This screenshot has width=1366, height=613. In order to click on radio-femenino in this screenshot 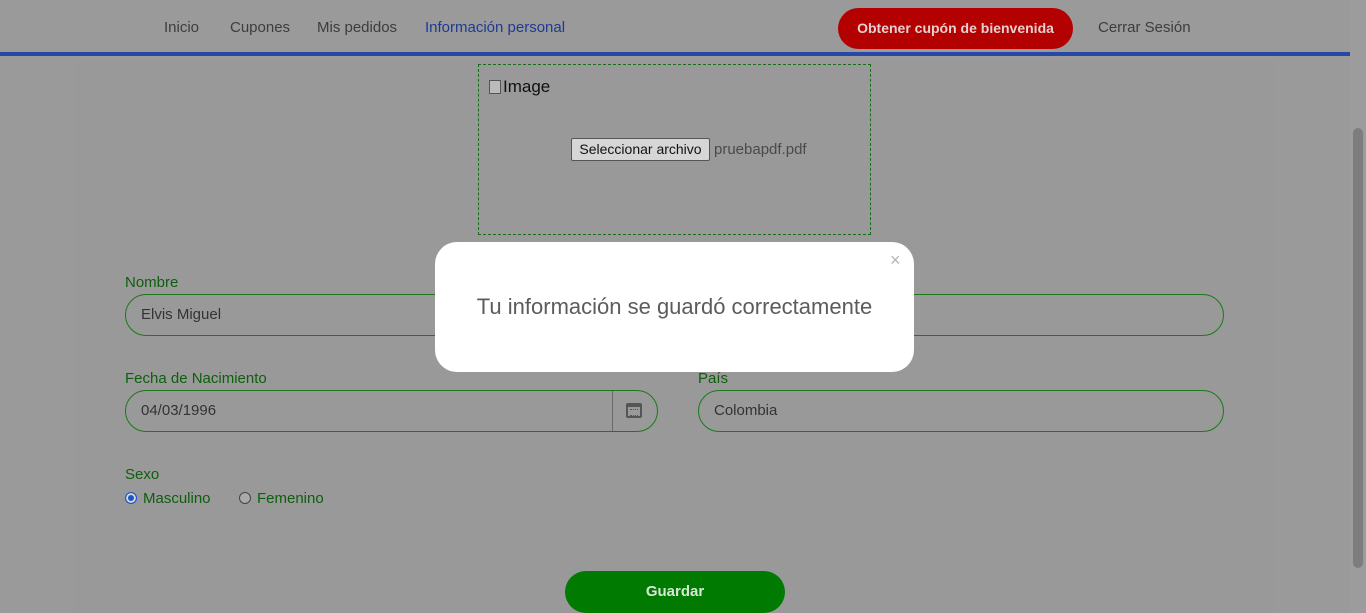, I will do `click(245, 498)`.